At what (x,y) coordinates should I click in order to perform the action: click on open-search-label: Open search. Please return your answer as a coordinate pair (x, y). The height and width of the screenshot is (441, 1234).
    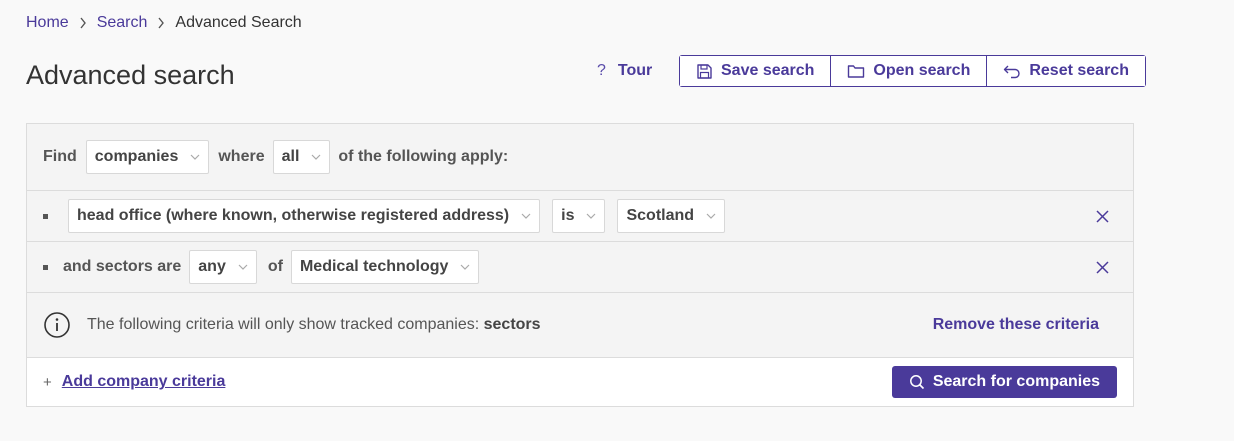
    Looking at the image, I should click on (922, 70).